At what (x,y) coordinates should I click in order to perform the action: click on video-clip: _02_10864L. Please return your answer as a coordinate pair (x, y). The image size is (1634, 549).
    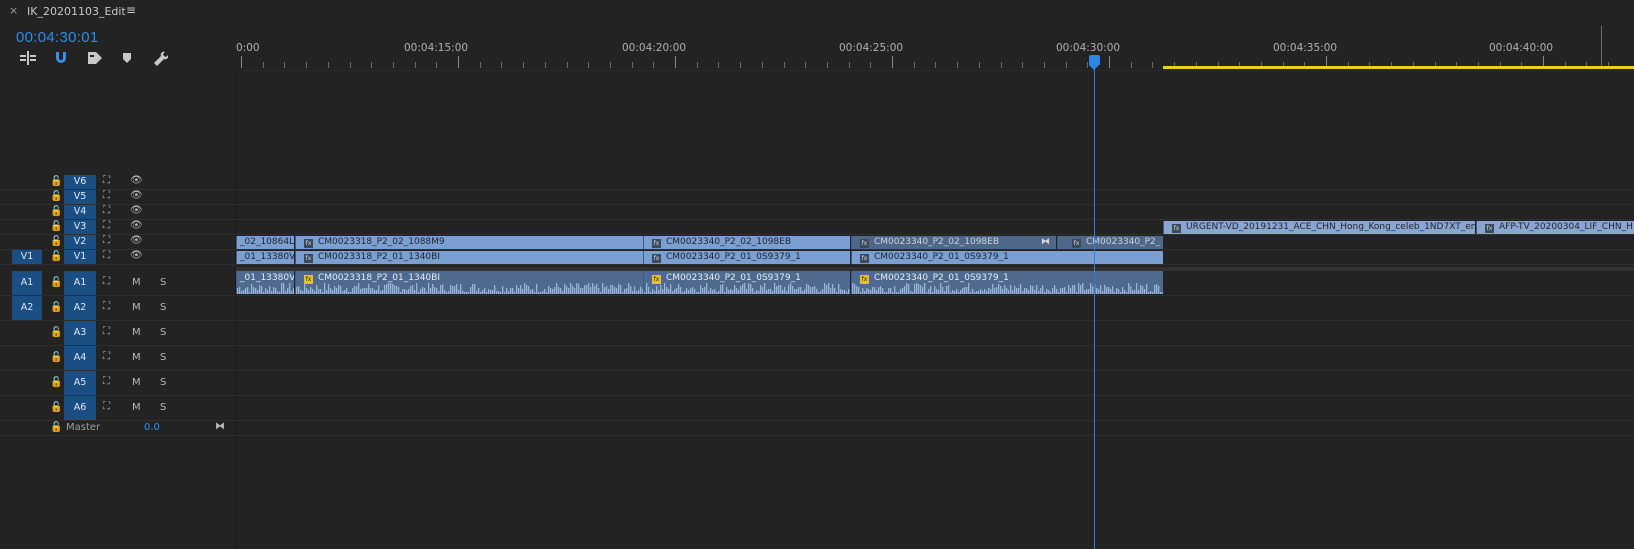
    Looking at the image, I should click on (265, 242).